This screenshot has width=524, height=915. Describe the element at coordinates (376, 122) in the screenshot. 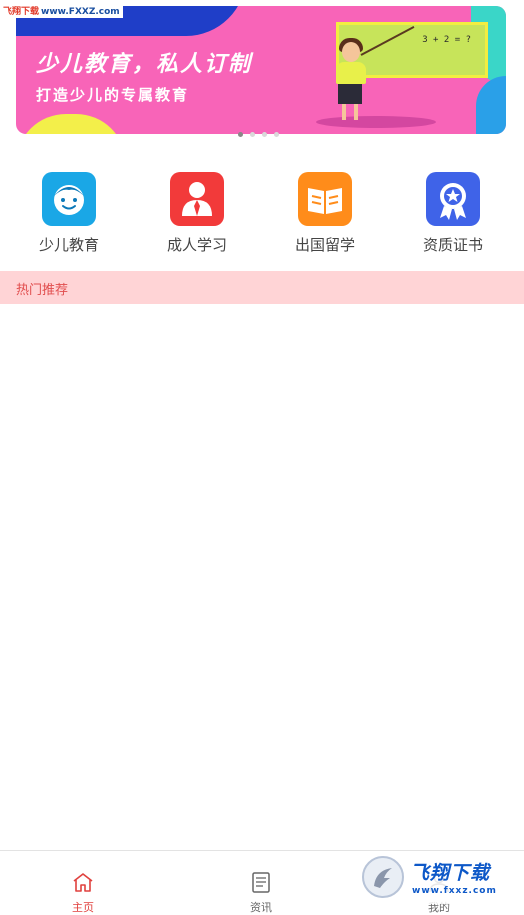

I see `teacher-shadow` at that location.